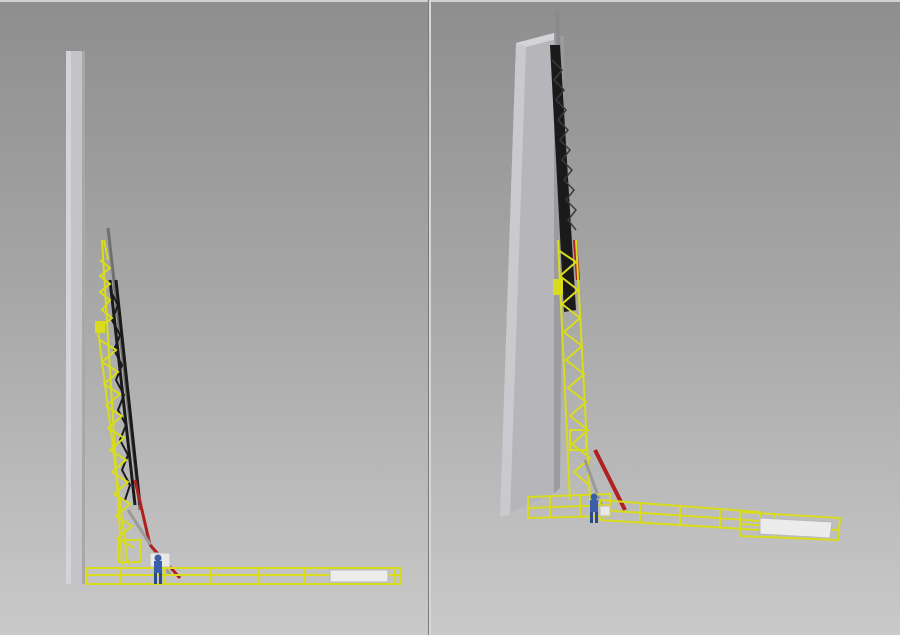 The image size is (900, 635). What do you see at coordinates (75, 317) in the screenshot?
I see `tower-column` at bounding box center [75, 317].